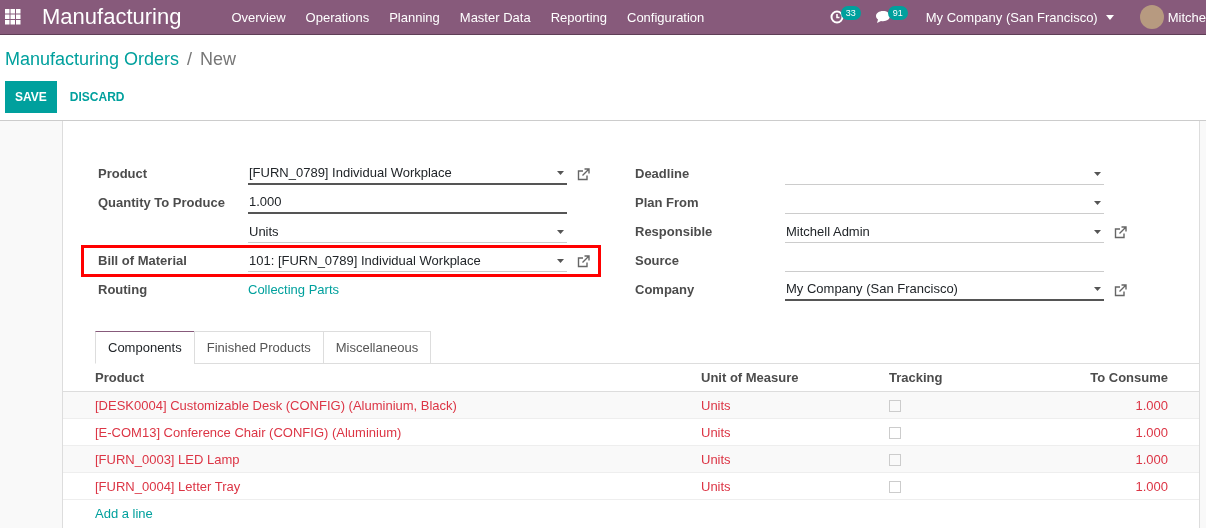 The width and height of the screenshot is (1206, 528). I want to click on field-label: Company, so click(665, 289).